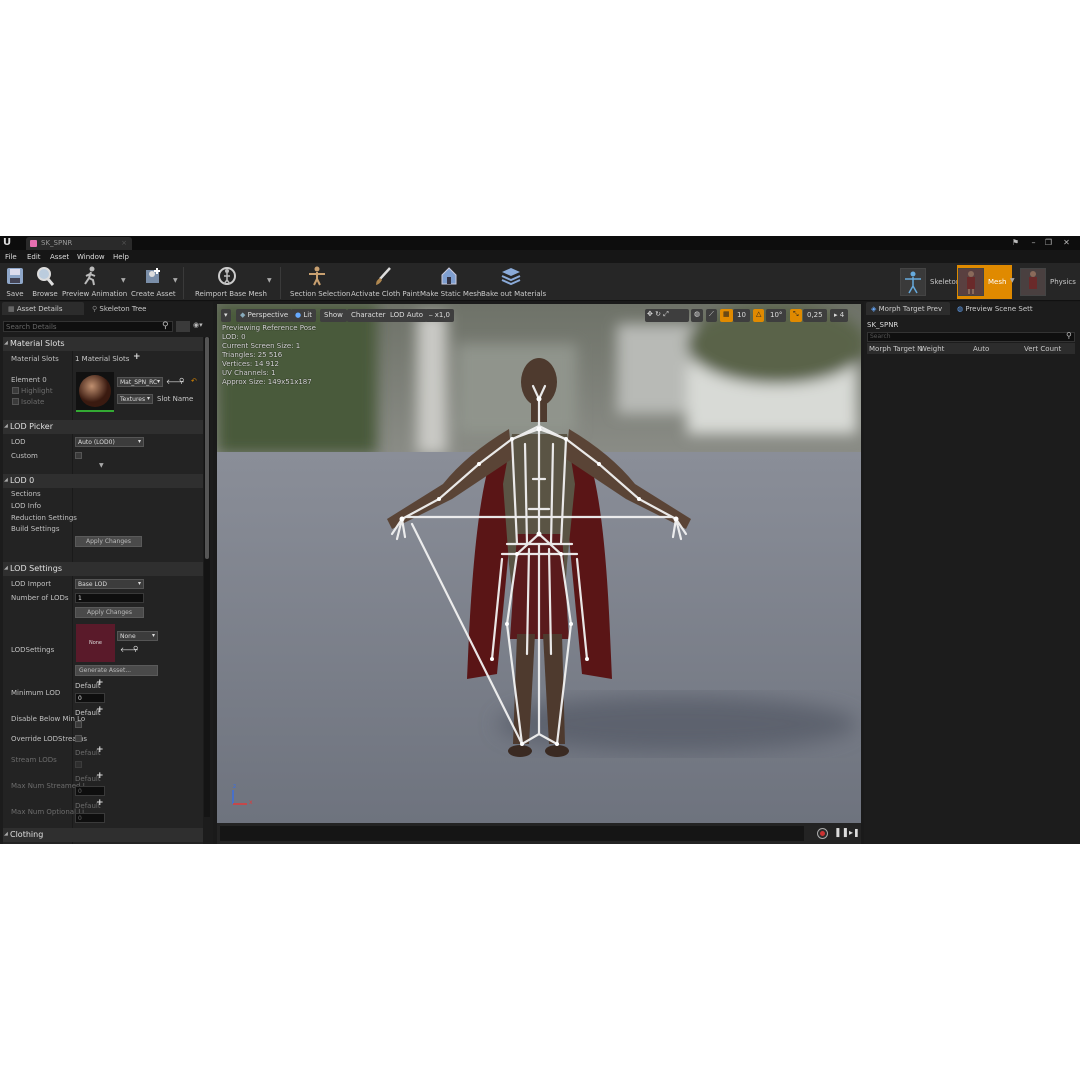  I want to click on create-asset-button: Create Asset, so click(153, 281).